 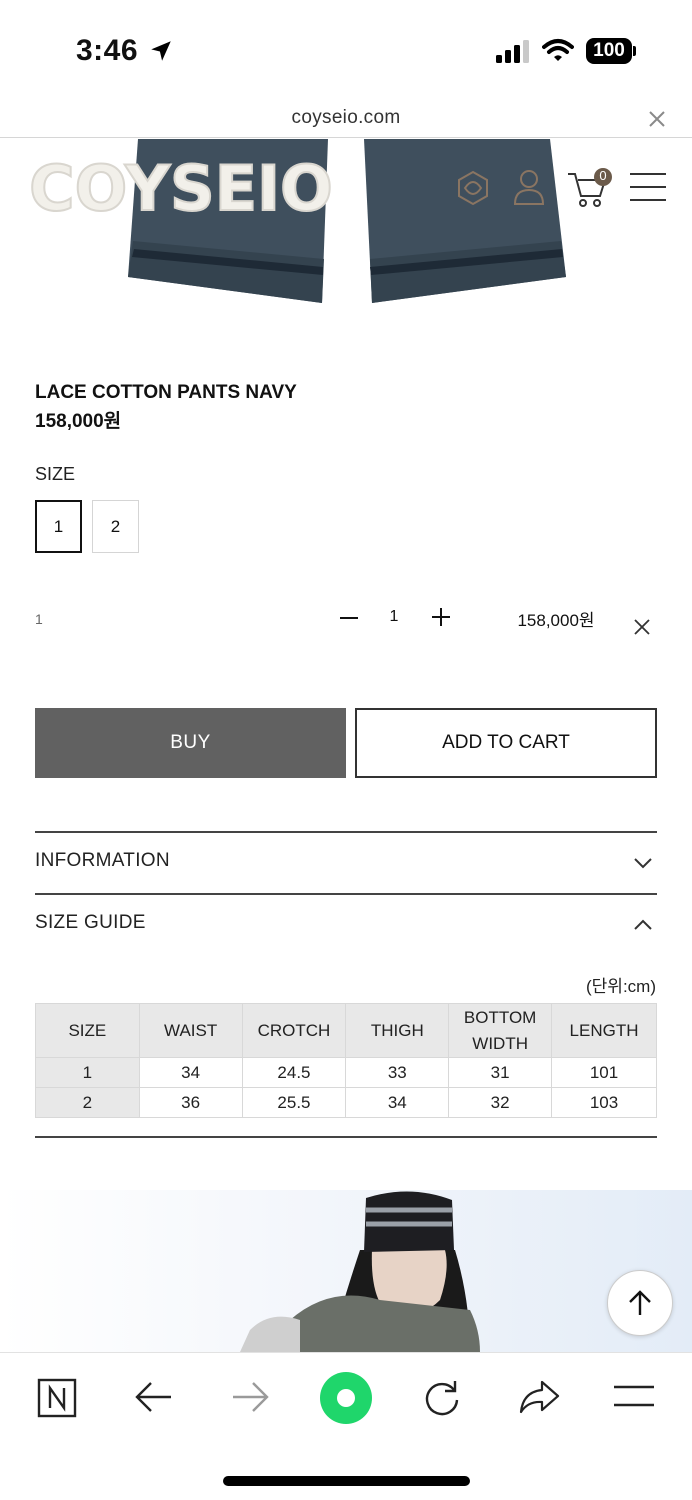 What do you see at coordinates (78, 421) in the screenshot?
I see `product-price: 158,000원` at bounding box center [78, 421].